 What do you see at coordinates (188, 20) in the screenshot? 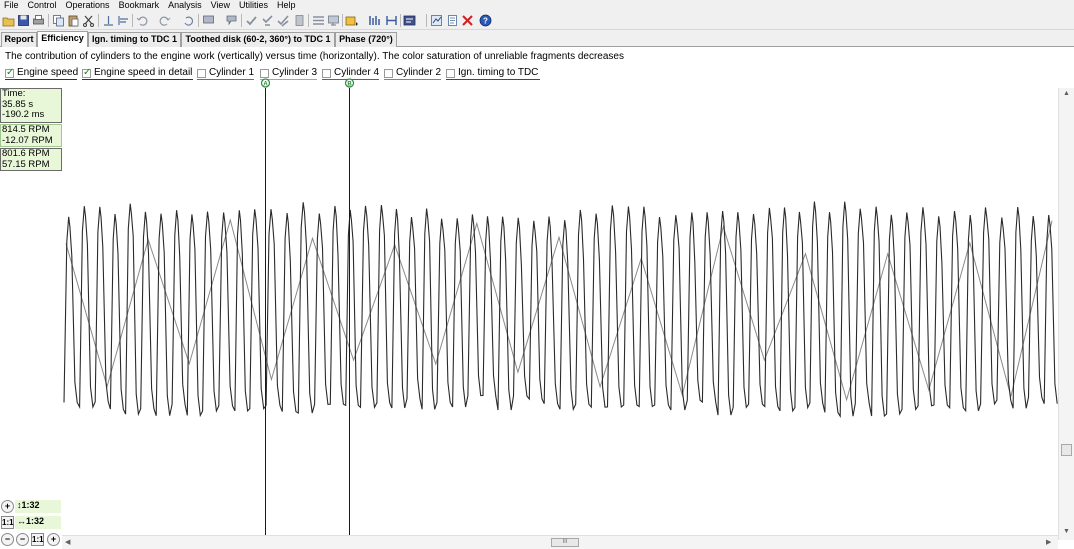
I see `rotate-icon` at bounding box center [188, 20].